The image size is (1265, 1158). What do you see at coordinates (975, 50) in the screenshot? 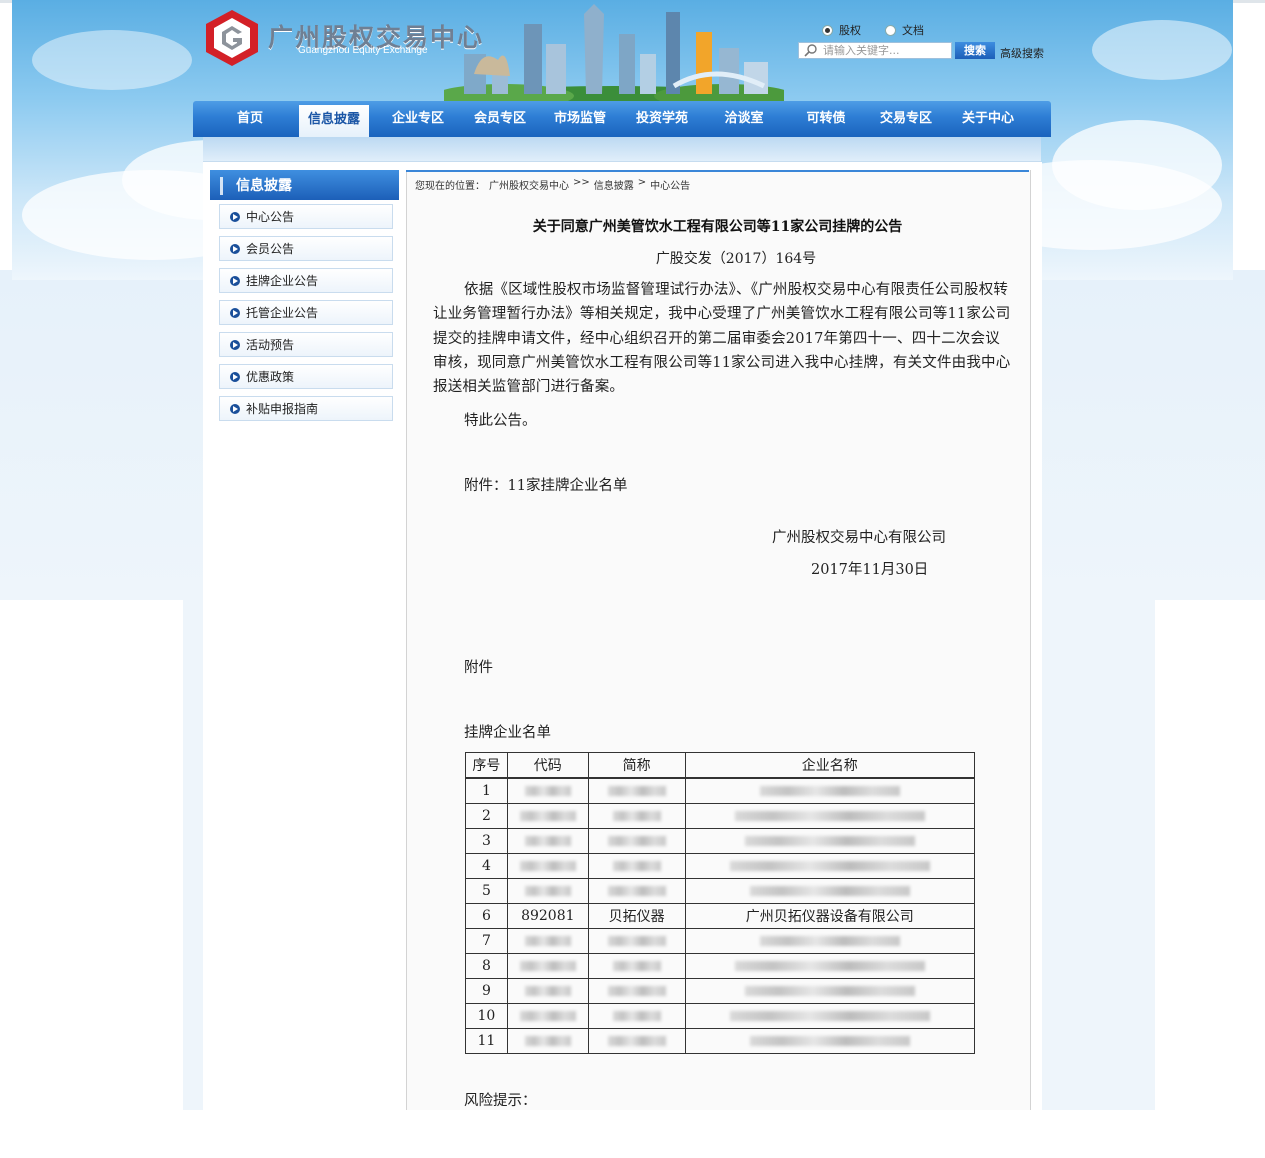
I see `search-button: 搜索` at bounding box center [975, 50].